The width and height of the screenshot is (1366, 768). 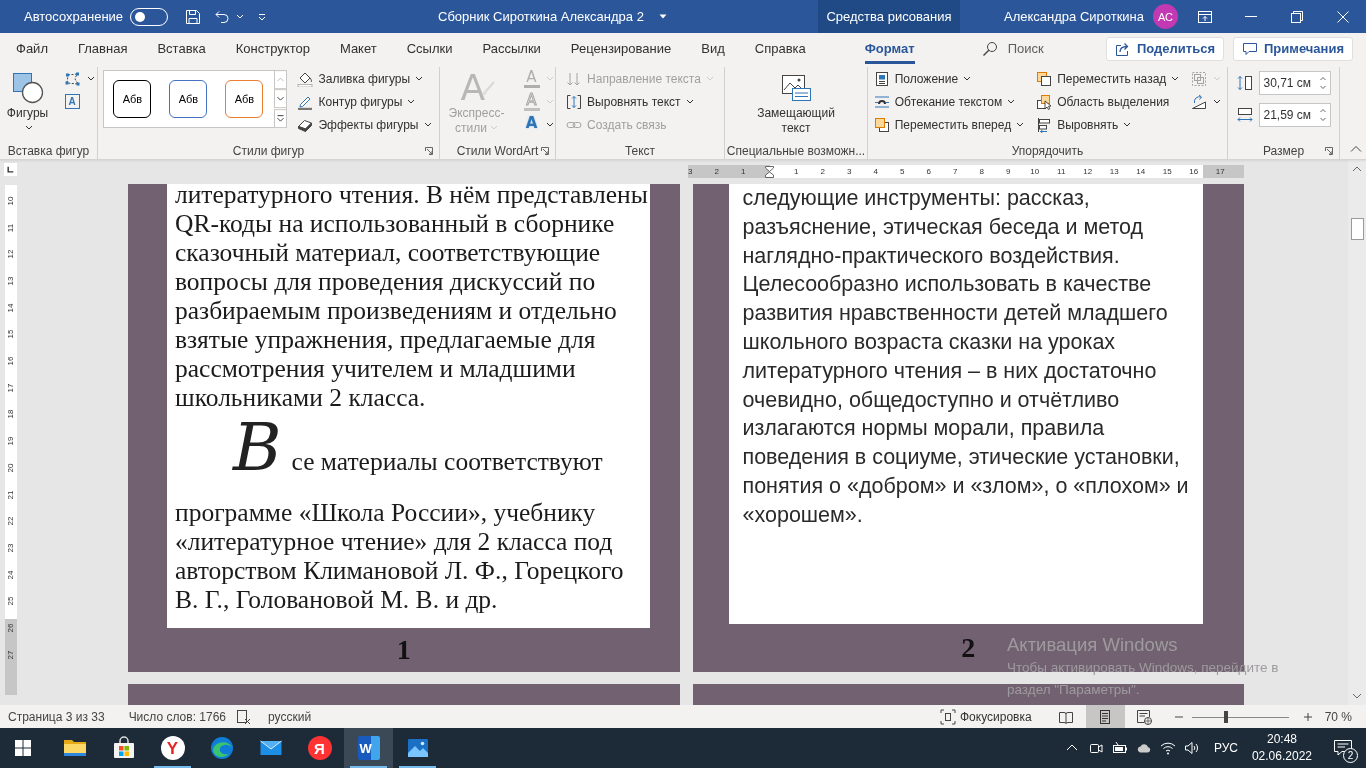 I want to click on ribbon-tab: Вид, so click(x=713, y=48).